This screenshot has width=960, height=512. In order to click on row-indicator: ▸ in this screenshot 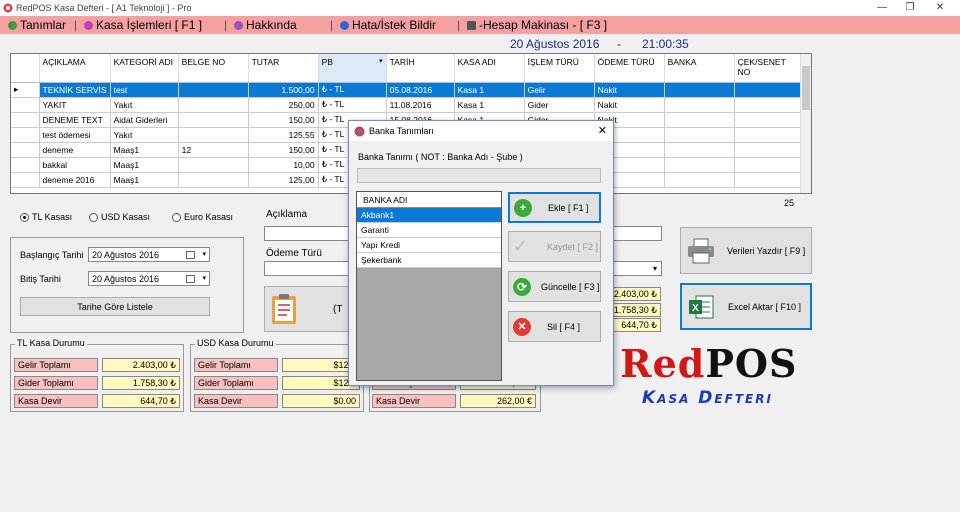, I will do `click(25, 90)`.